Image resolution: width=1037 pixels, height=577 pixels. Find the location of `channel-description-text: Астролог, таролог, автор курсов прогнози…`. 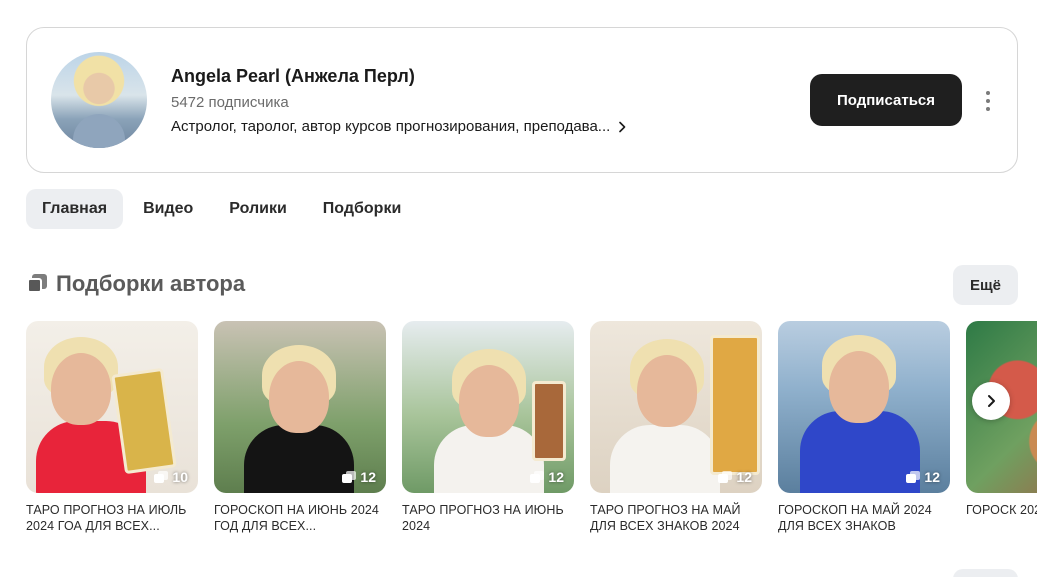

channel-description-text: Астролог, таролог, автор курсов прогнози… is located at coordinates (391, 126).